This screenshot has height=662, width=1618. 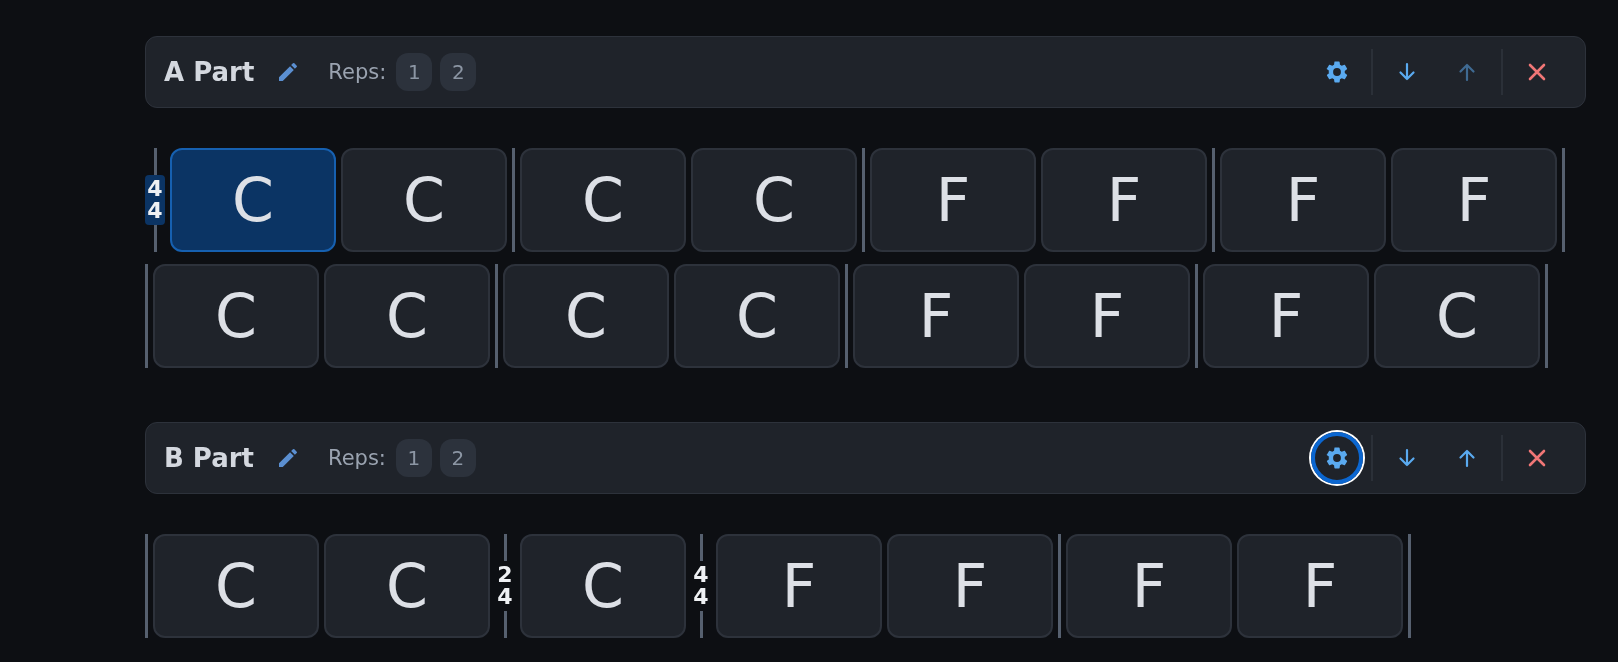 What do you see at coordinates (505, 586) in the screenshot?
I see `time-signature: 2 4` at bounding box center [505, 586].